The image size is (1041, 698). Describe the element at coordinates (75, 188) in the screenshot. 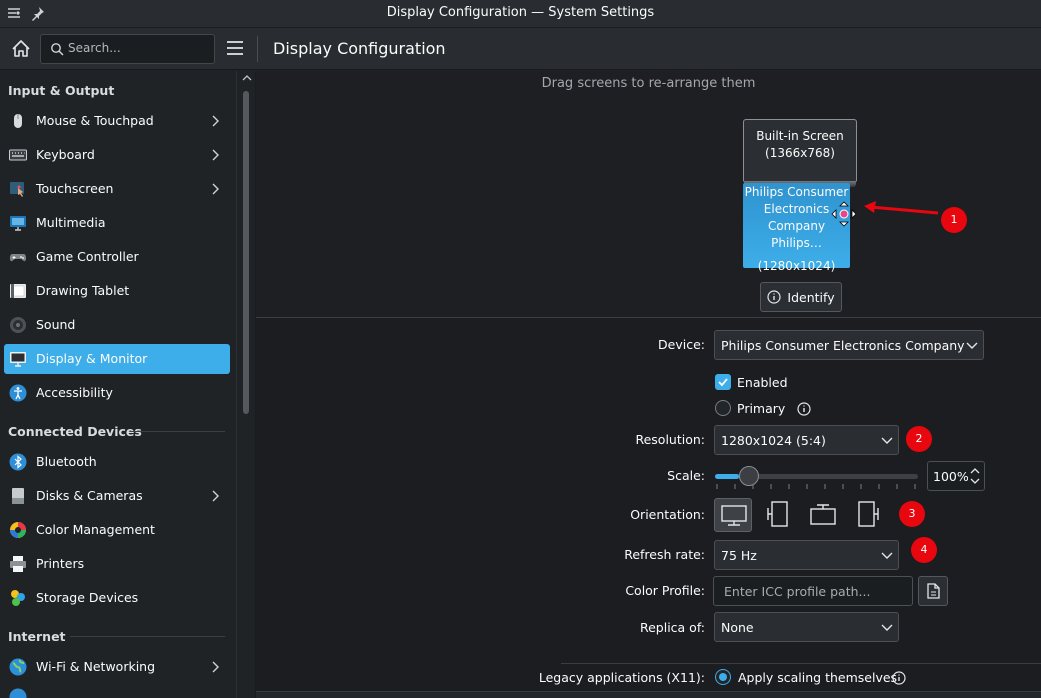

I see `sidebar-item-label: Touchscreen` at that location.